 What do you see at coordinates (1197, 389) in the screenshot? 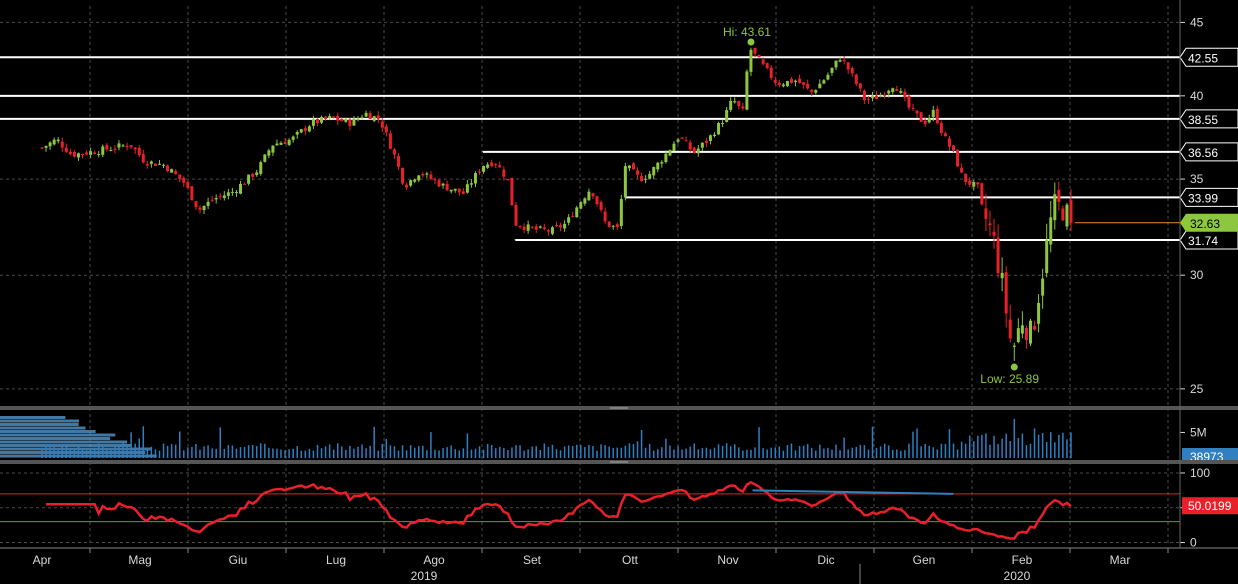
I see `price-tick-label: 25` at bounding box center [1197, 389].